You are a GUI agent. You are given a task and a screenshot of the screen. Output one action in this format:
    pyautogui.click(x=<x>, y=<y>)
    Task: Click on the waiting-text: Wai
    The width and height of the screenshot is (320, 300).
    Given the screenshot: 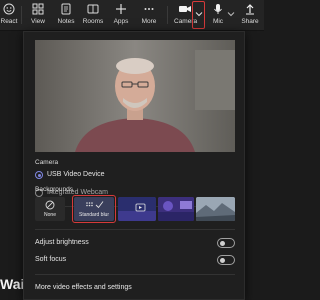 What is the action you would take?
    pyautogui.click(x=12, y=284)
    